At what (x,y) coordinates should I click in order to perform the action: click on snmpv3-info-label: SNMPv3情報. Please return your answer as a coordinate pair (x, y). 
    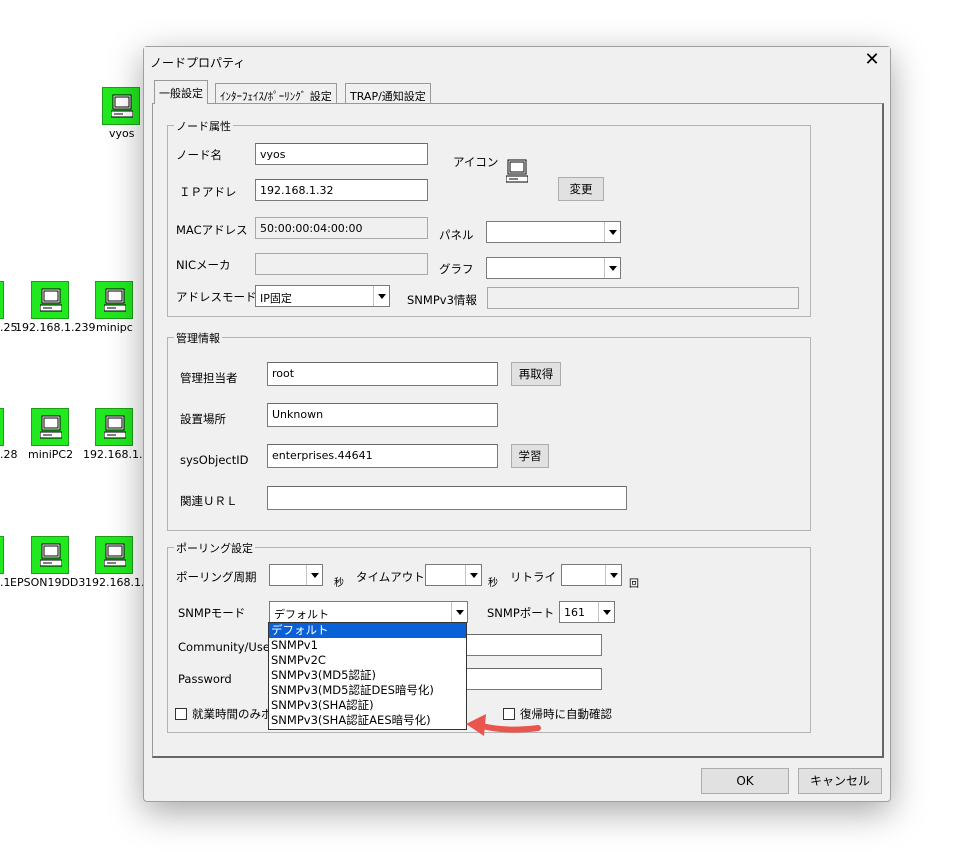
    Looking at the image, I should click on (442, 300).